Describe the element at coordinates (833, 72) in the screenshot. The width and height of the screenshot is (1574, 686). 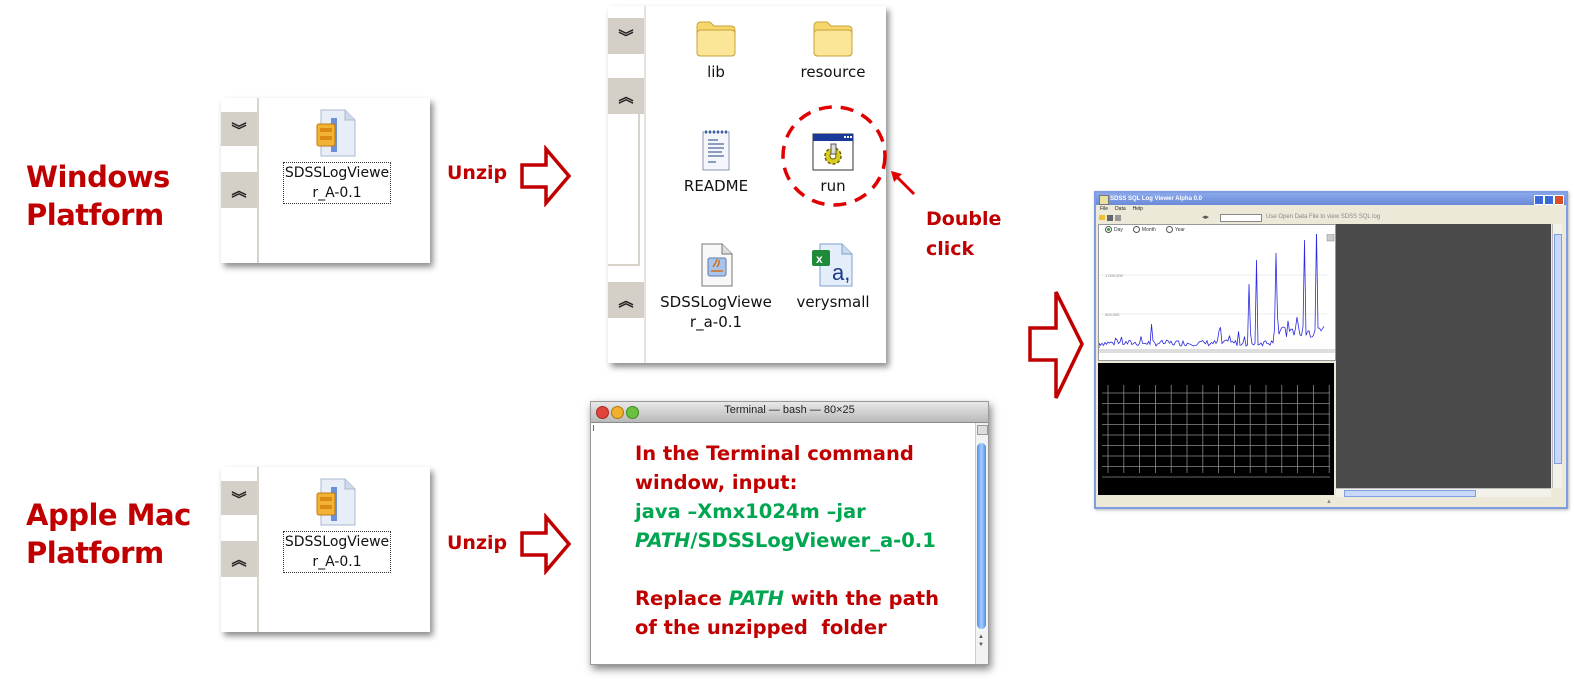
I see `file-name-resource: resource` at that location.